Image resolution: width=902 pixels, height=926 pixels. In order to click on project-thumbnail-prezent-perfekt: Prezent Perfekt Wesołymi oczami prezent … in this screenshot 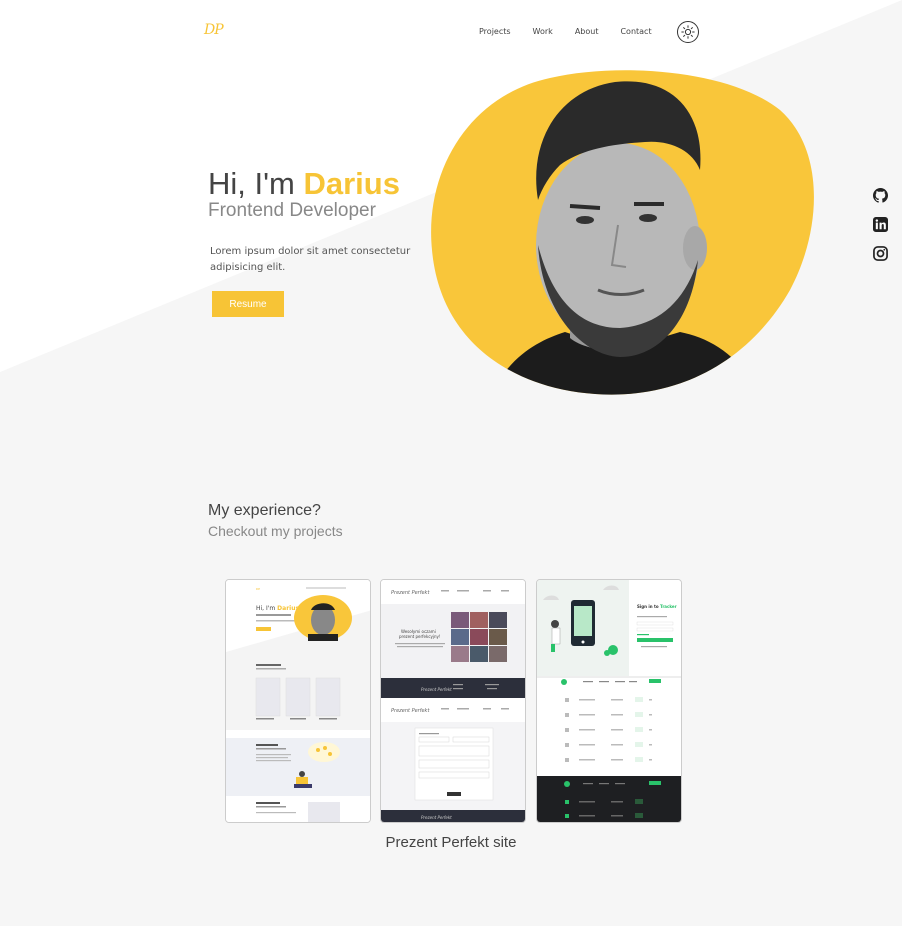, I will do `click(453, 701)`.